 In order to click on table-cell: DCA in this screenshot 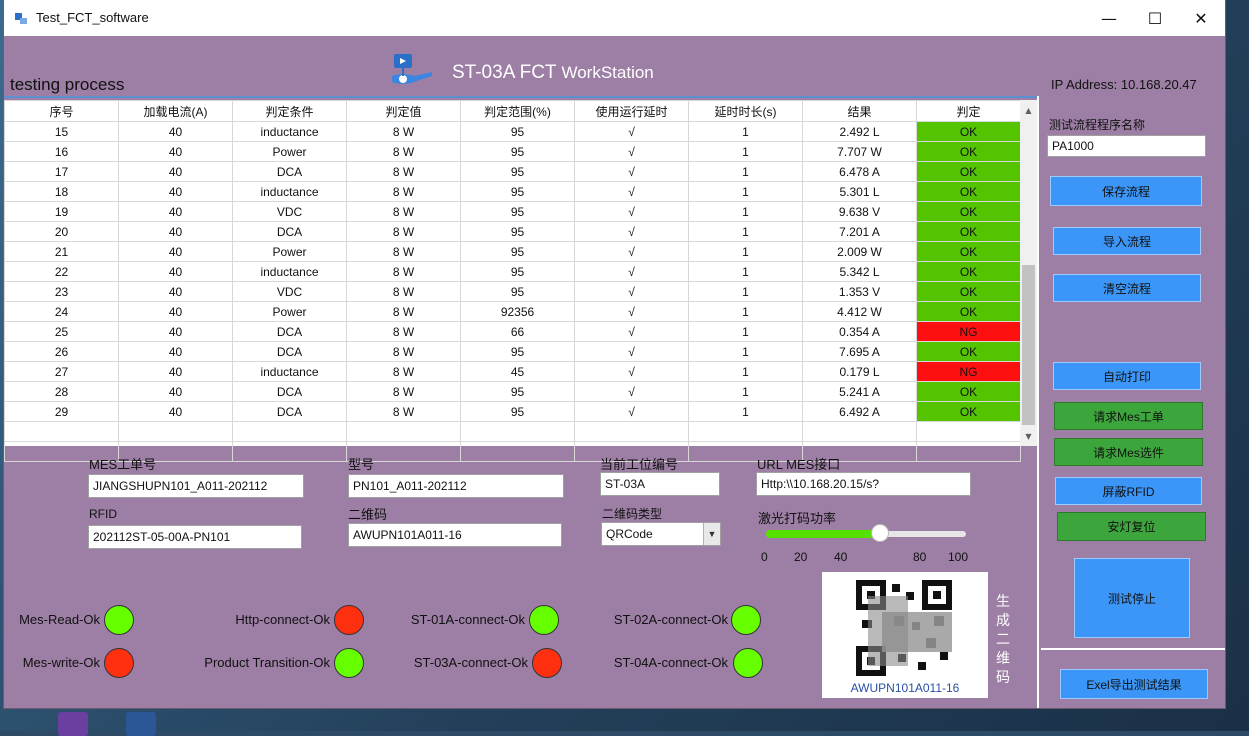, I will do `click(289, 331)`.